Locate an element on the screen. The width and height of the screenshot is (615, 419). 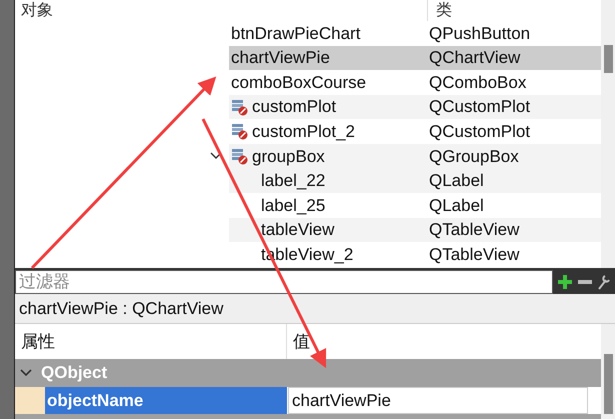
tree-row: customPlot QCustomPlot is located at coordinates (415, 107).